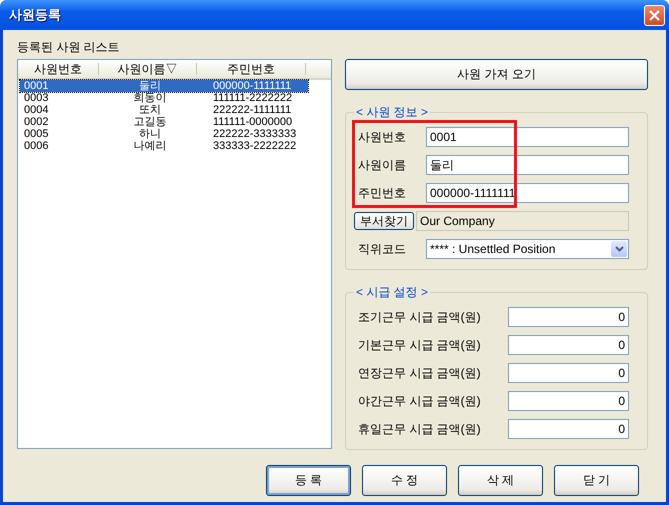  I want to click on field-label: 사원번호, so click(382, 137).